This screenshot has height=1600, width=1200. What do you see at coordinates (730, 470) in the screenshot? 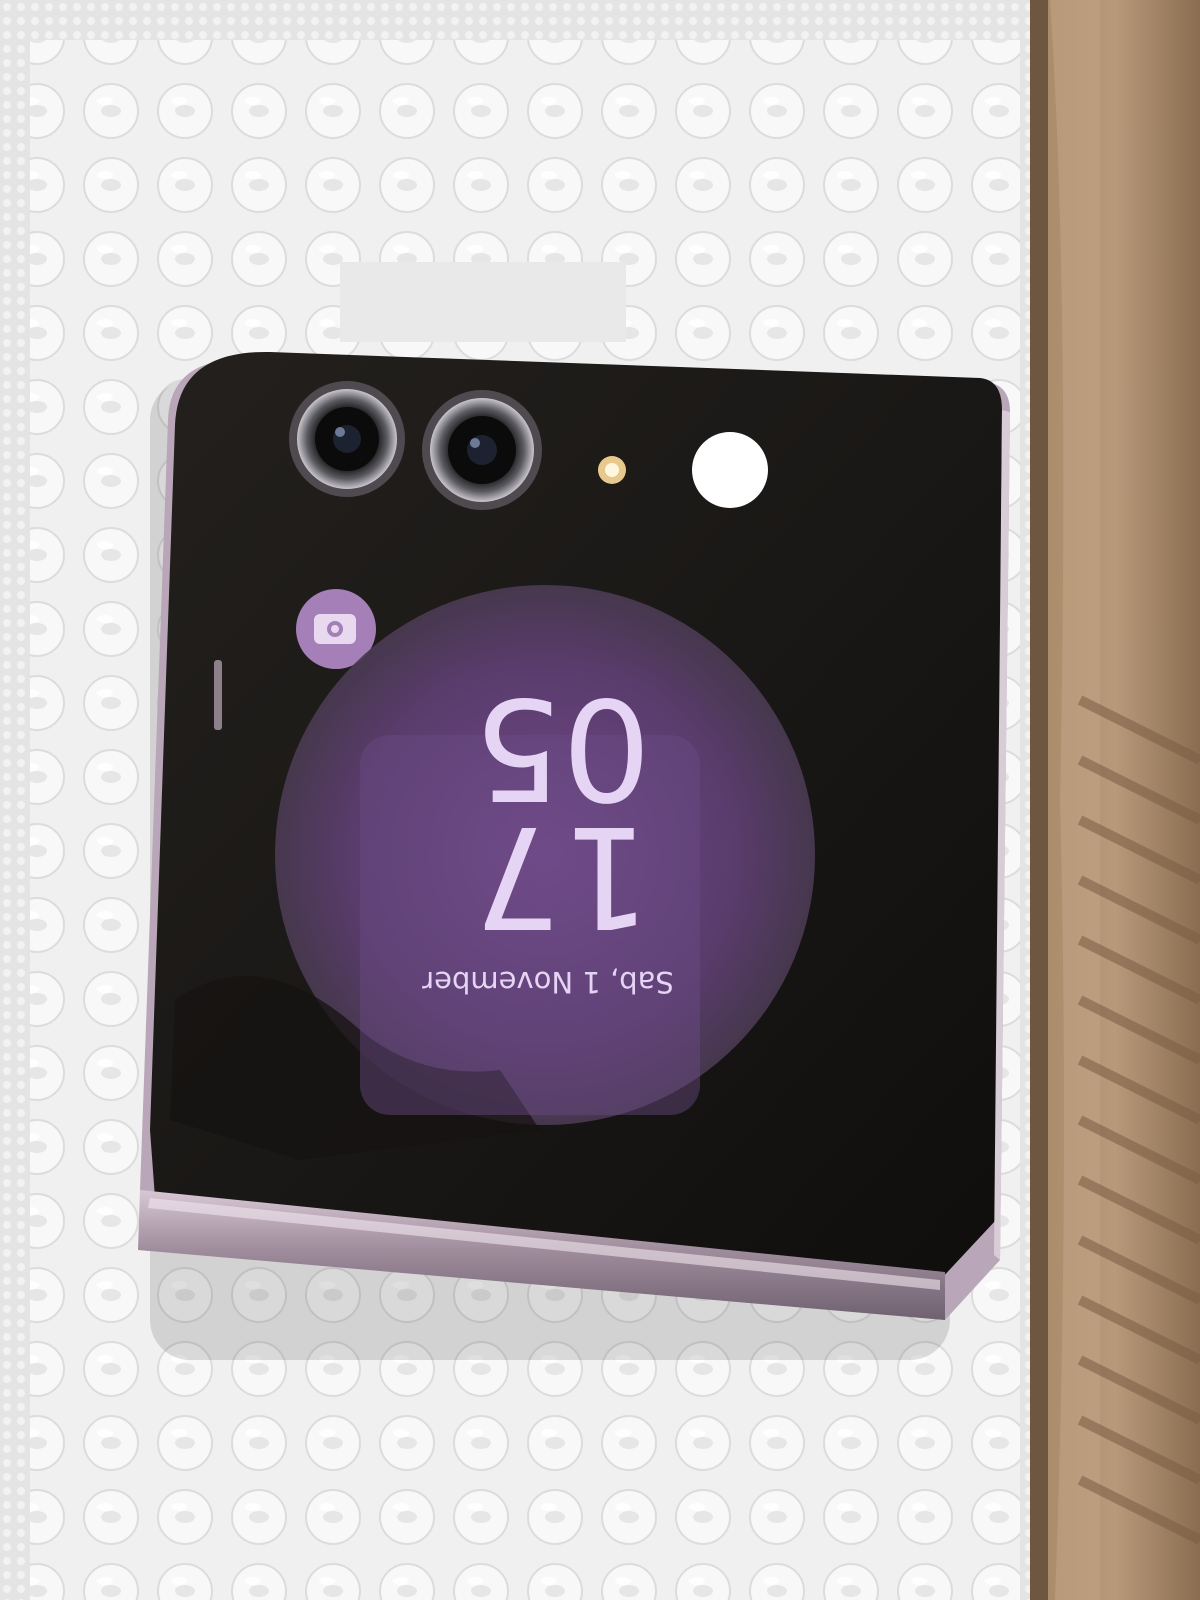
I see `light-glare` at bounding box center [730, 470].